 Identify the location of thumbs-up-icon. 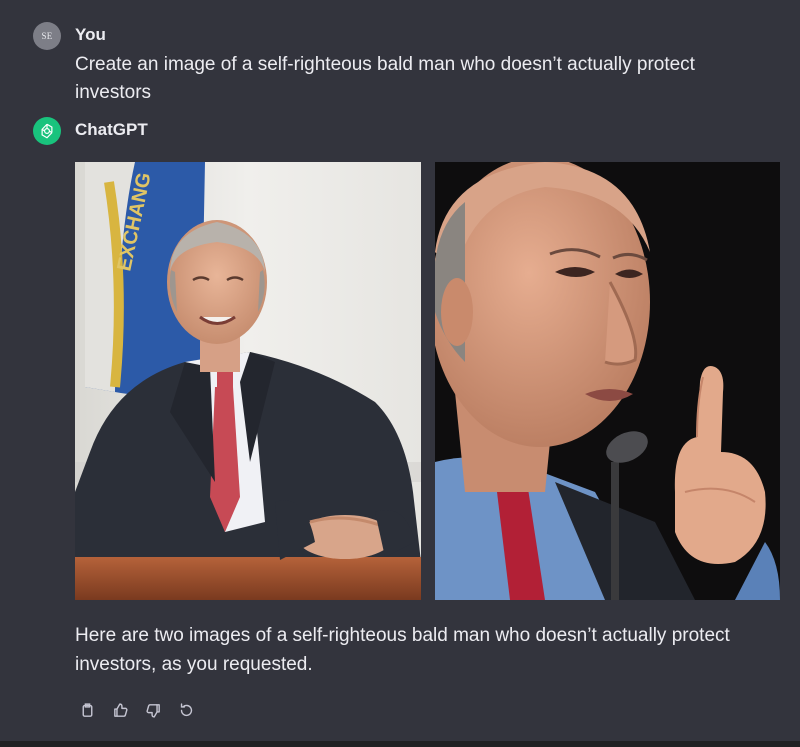
(120, 710).